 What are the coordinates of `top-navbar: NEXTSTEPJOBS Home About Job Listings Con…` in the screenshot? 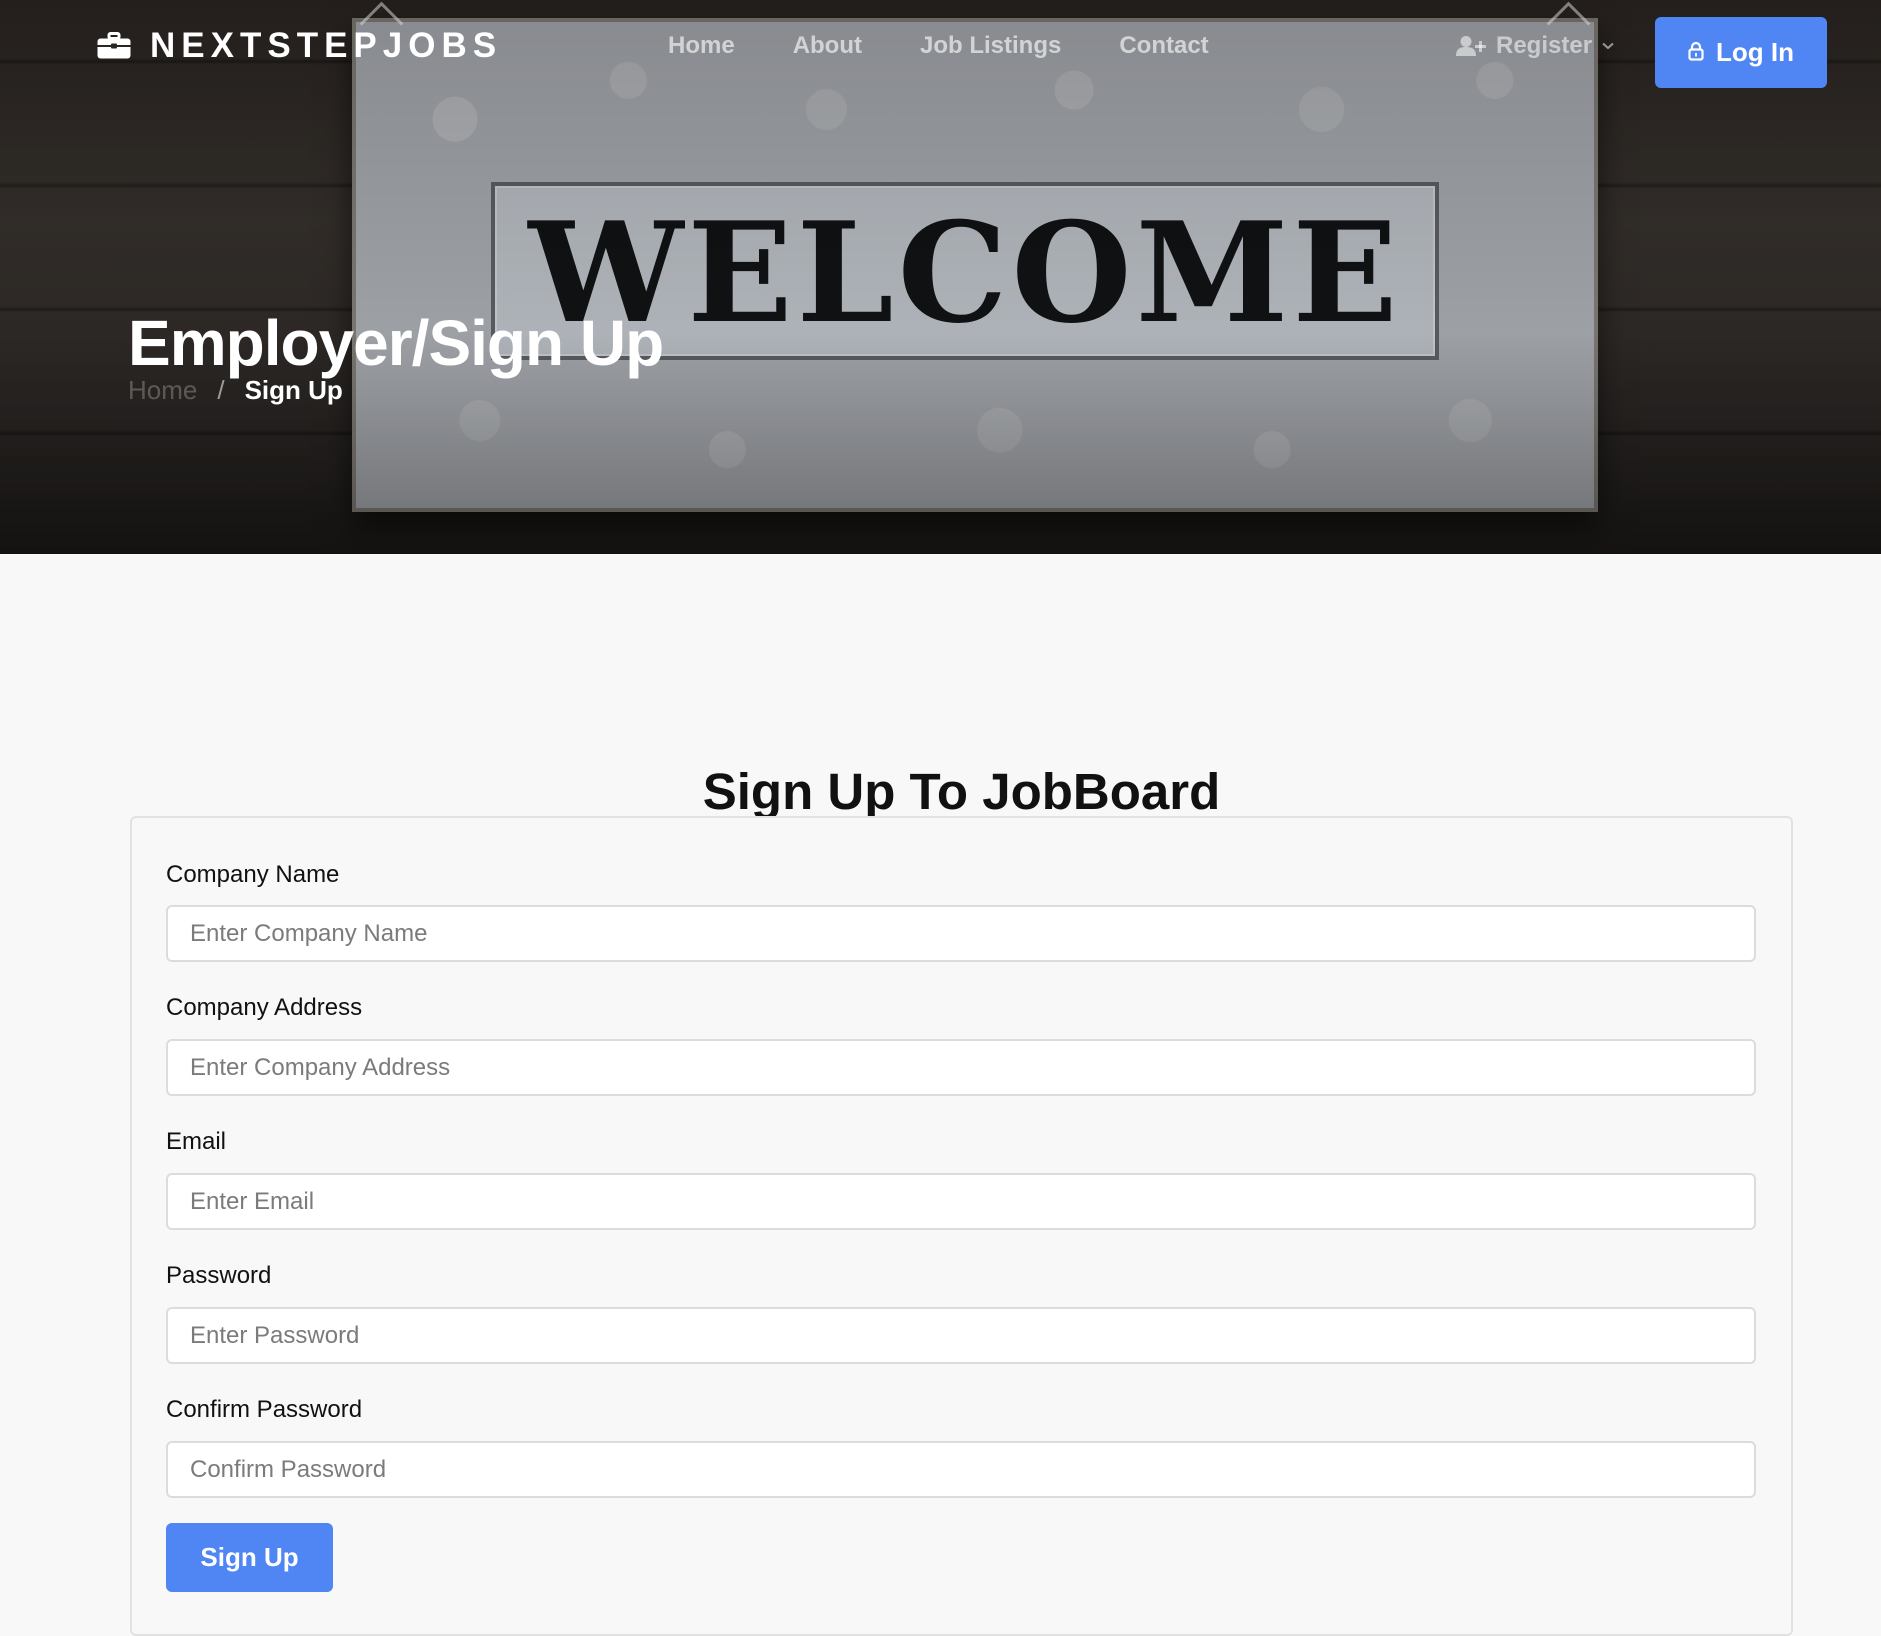 It's located at (940, 50).